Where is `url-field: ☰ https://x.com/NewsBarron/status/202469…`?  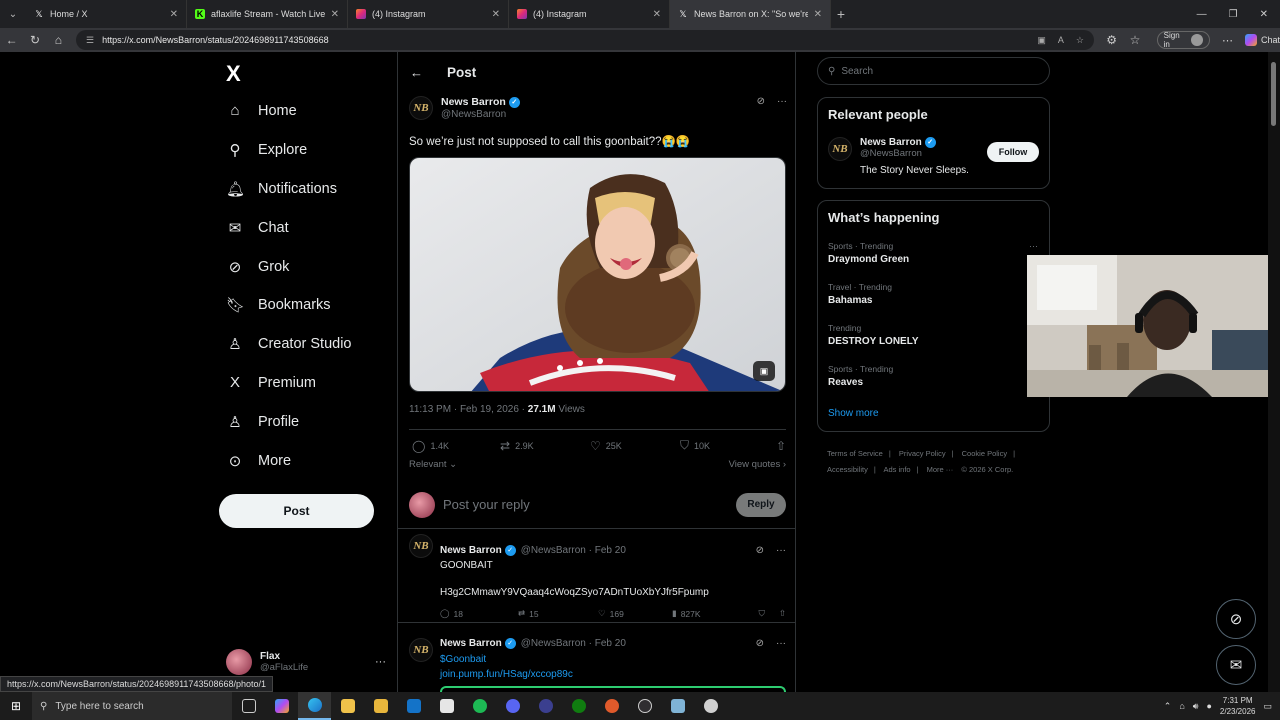
url-field: ☰ https://x.com/NewsBarron/status/202469… is located at coordinates (585, 40).